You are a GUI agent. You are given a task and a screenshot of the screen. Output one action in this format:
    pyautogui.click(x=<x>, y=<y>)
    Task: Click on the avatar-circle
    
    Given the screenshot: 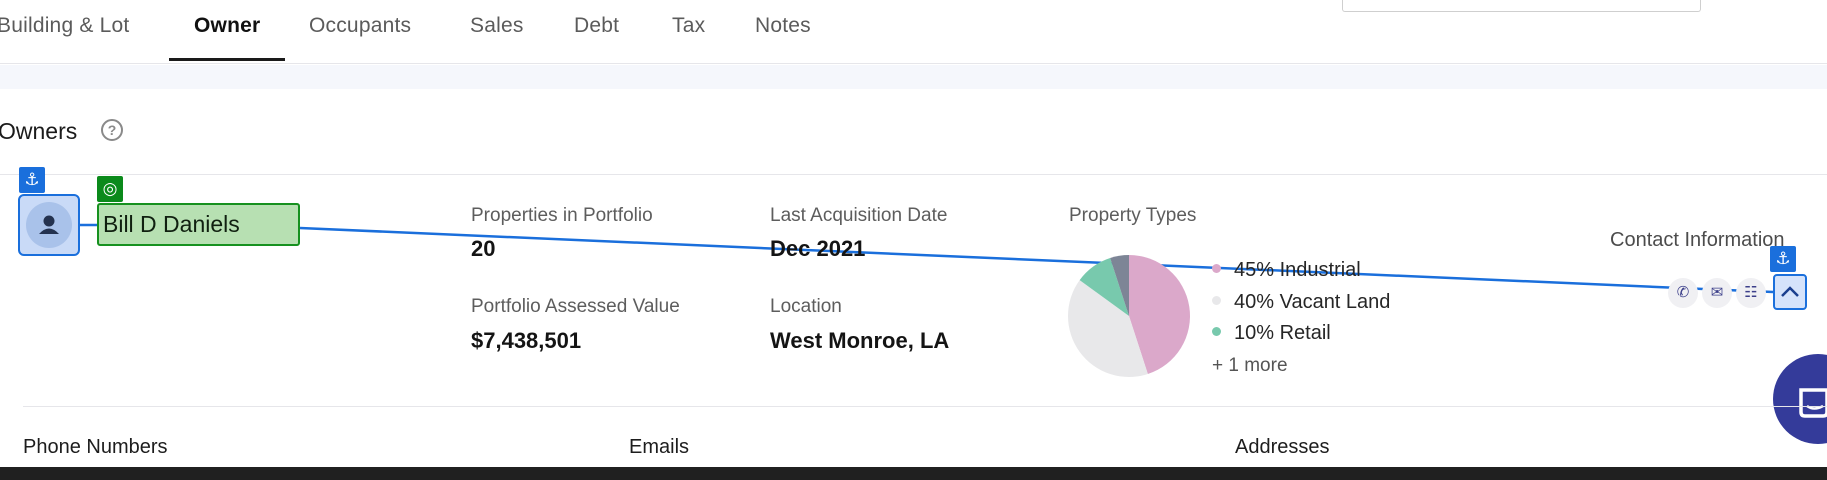 What is the action you would take?
    pyautogui.click(x=49, y=225)
    